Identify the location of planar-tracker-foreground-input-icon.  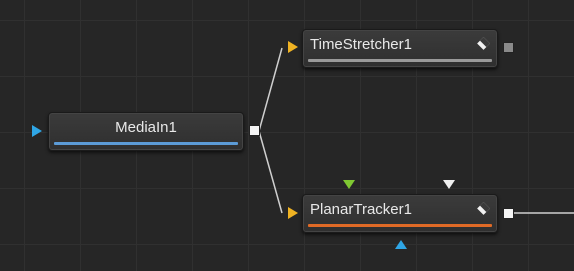
(349, 184).